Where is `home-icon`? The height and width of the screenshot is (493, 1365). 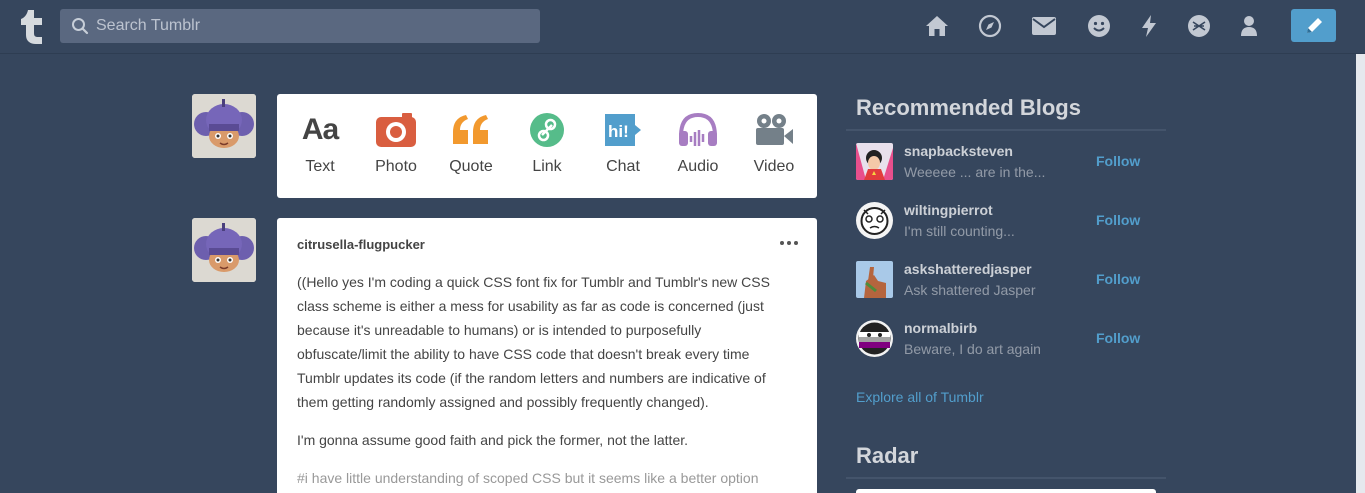 home-icon is located at coordinates (937, 26).